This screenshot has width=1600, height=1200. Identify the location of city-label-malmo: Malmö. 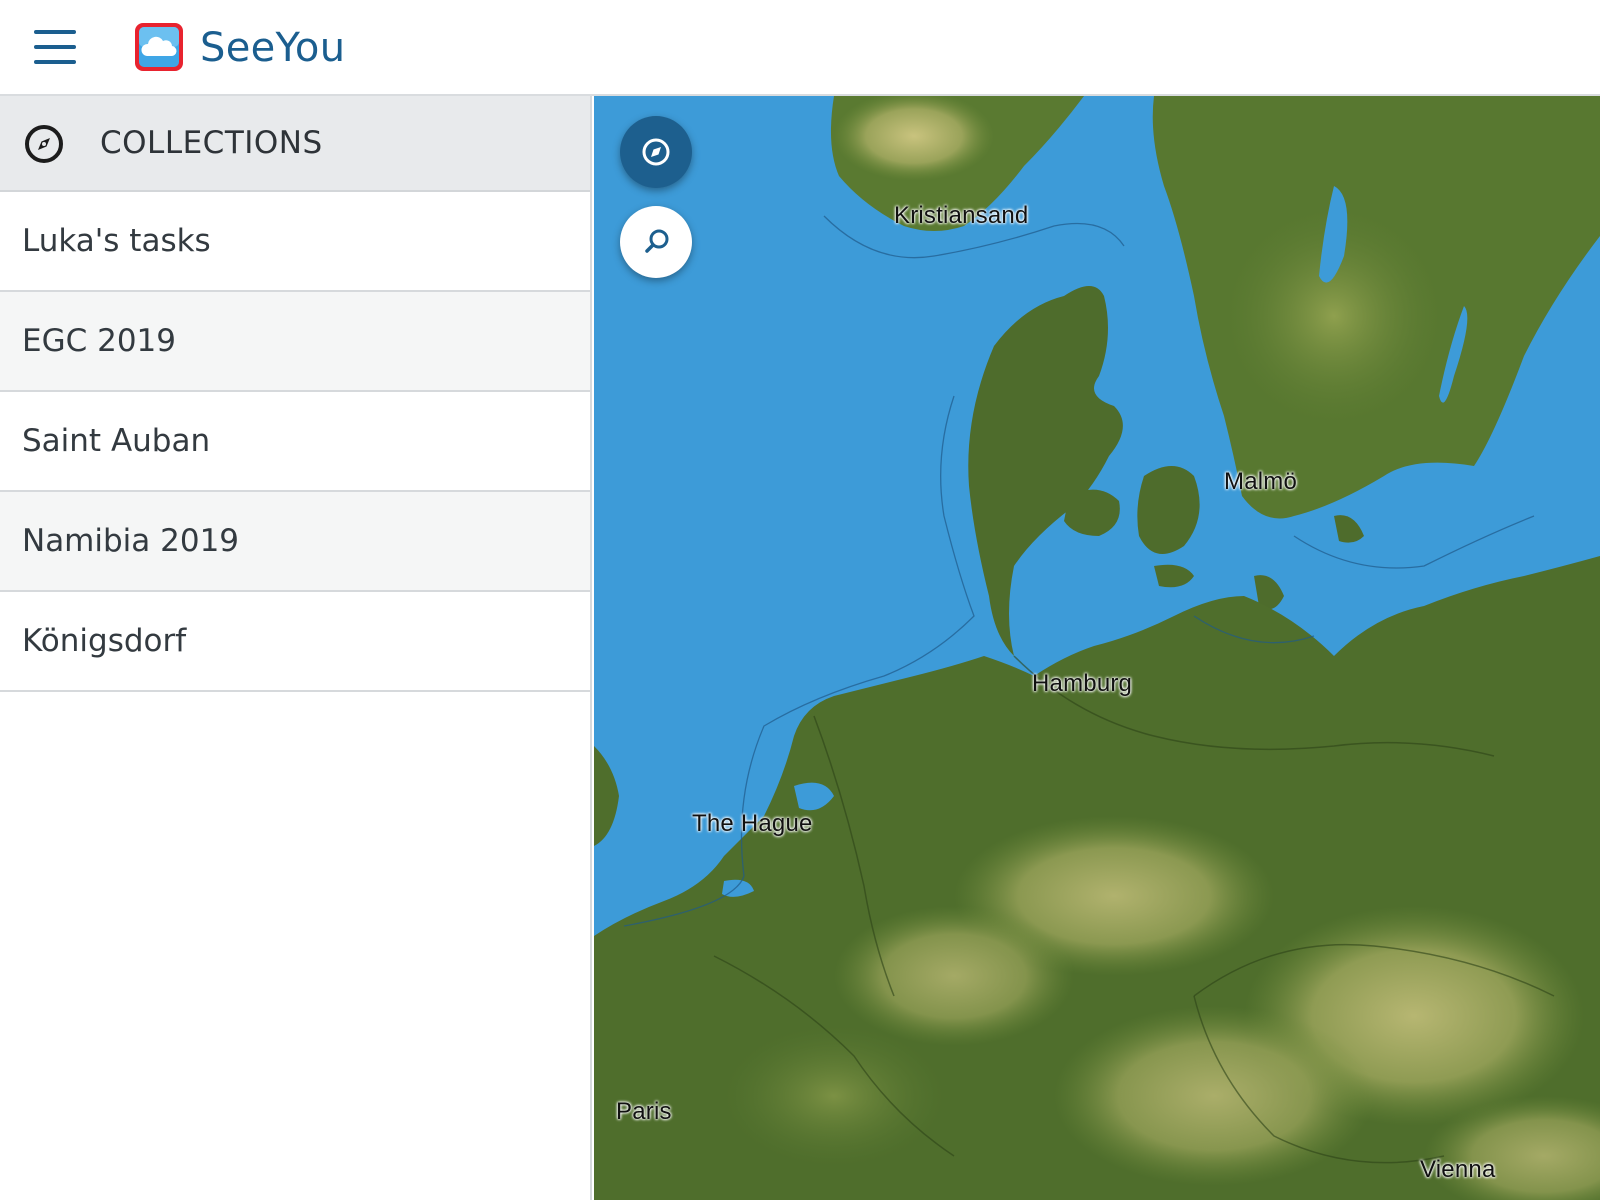
(1261, 481).